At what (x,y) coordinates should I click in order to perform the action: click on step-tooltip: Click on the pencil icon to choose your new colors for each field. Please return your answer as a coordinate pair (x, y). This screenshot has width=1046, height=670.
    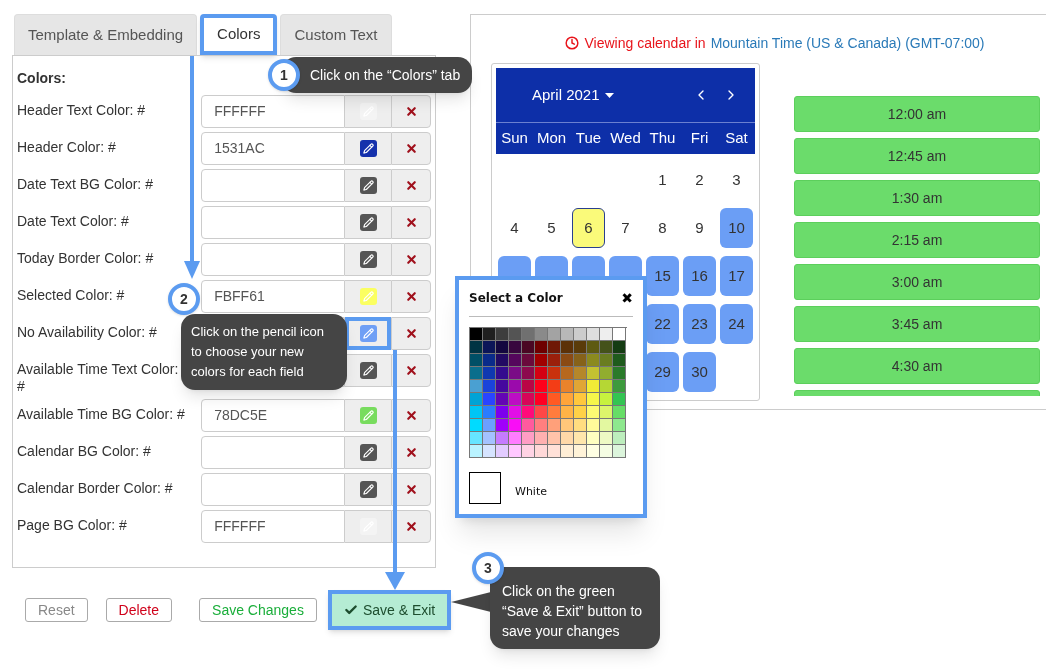
    Looking at the image, I should click on (264, 352).